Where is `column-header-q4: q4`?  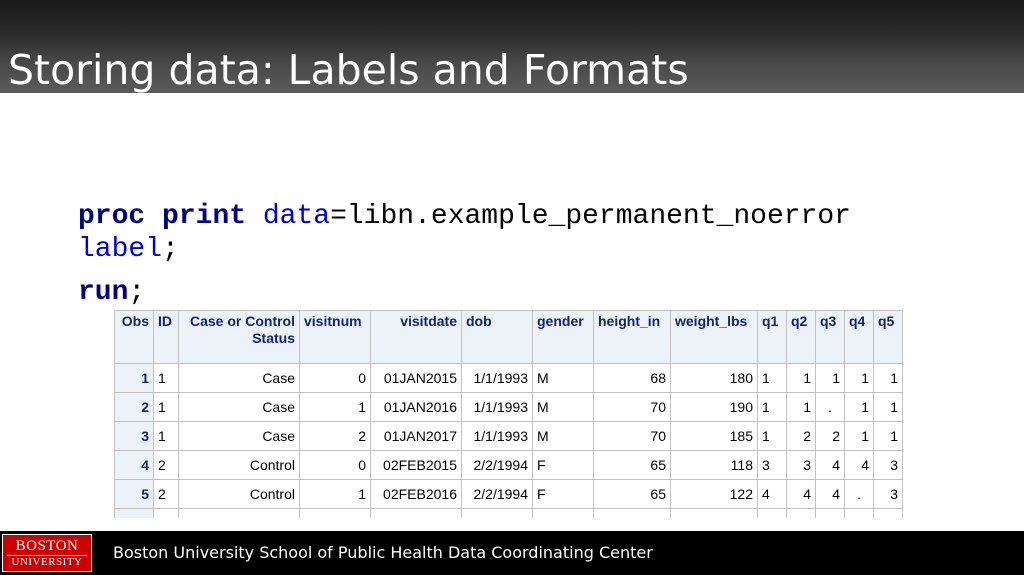
column-header-q4: q4 is located at coordinates (859, 337).